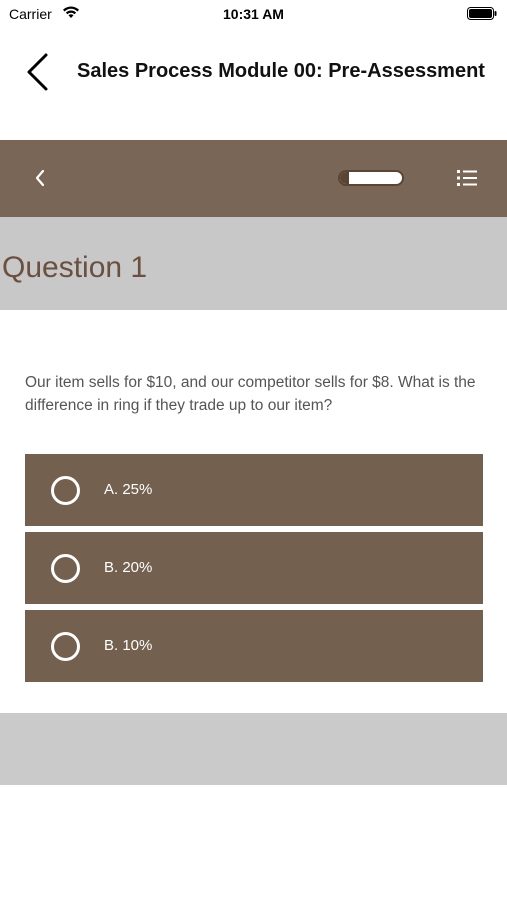 The width and height of the screenshot is (507, 900). Describe the element at coordinates (254, 490) in the screenshot. I see `answer-option-a: A. 25%` at that location.